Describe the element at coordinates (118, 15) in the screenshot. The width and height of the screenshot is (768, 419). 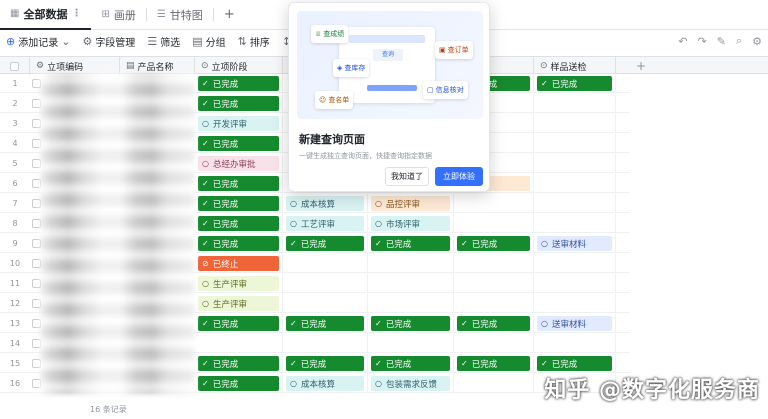
I see `tab-gallery: ⊞ 画册` at that location.